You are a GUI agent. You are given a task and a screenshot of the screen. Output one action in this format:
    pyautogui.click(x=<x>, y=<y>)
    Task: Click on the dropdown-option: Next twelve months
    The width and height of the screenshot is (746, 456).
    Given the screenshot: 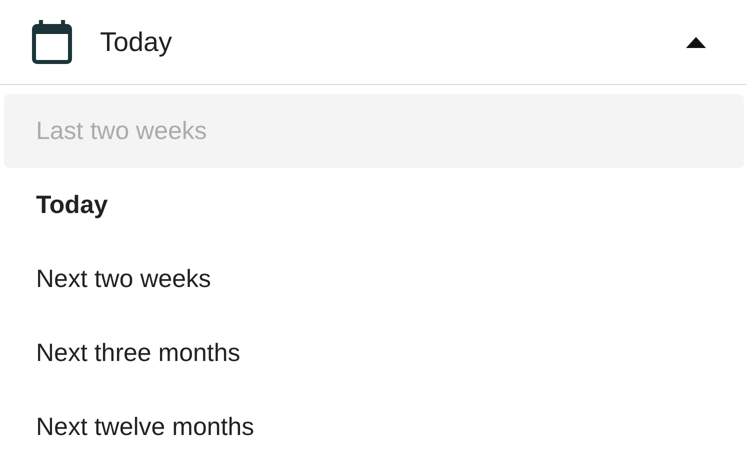 What is the action you would take?
    pyautogui.click(x=374, y=423)
    